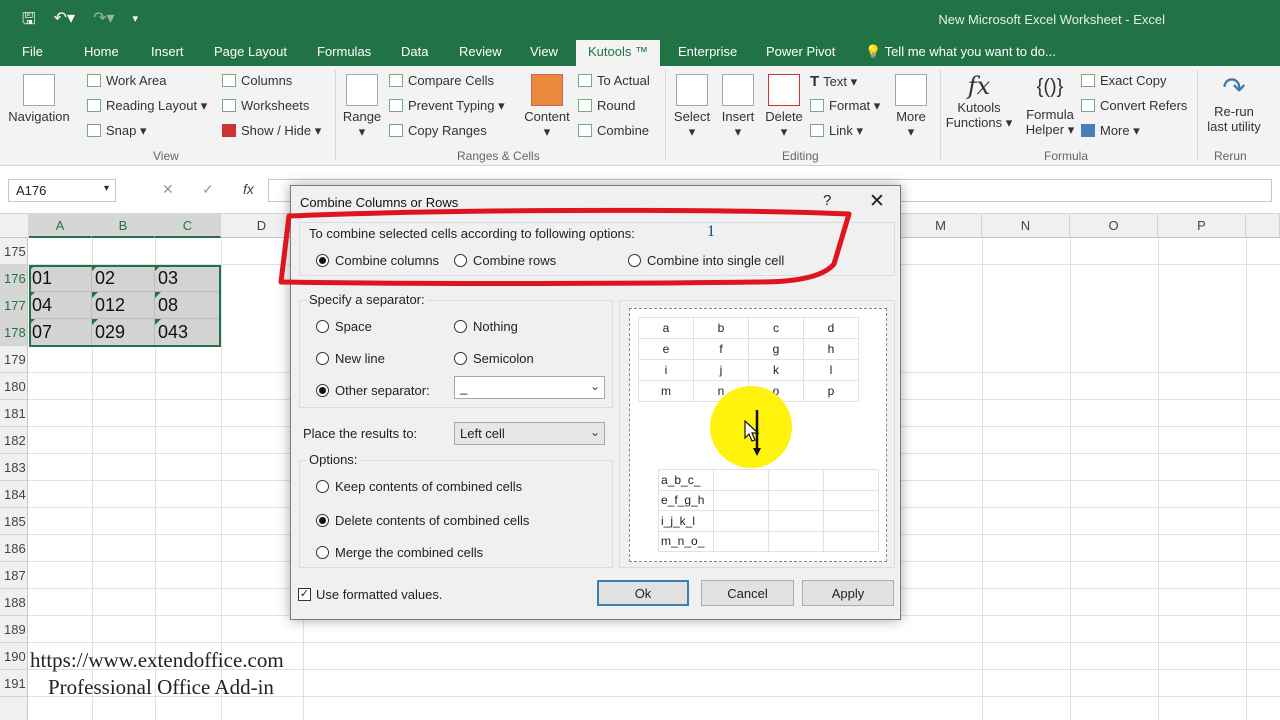 The image size is (1280, 720). What do you see at coordinates (14, 494) in the screenshot?
I see `row-header-184: 184` at bounding box center [14, 494].